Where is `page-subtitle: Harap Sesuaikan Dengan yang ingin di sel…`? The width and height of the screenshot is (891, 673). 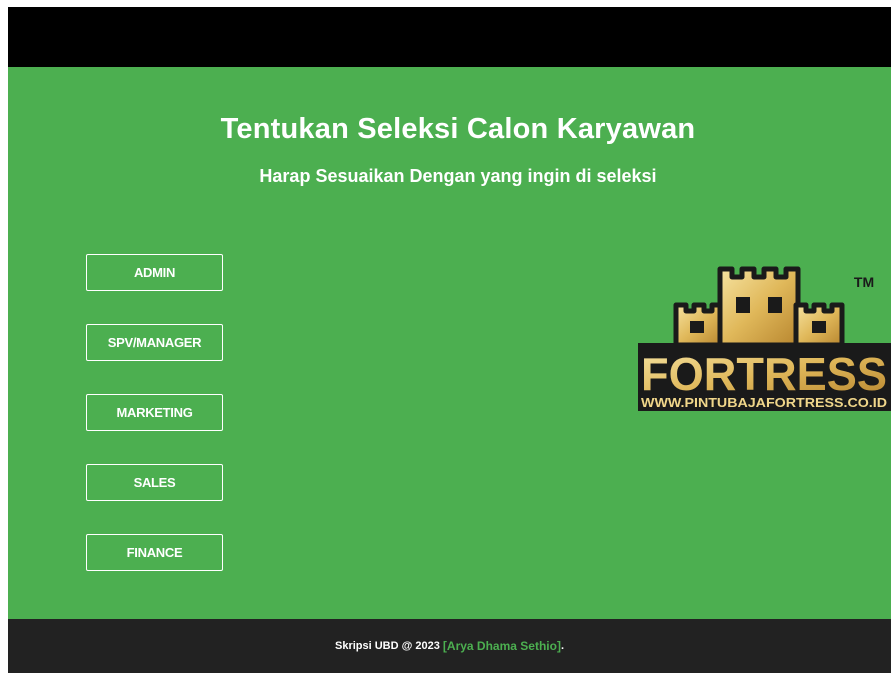
page-subtitle: Harap Sesuaikan Dengan yang ingin di sel… is located at coordinates (458, 176).